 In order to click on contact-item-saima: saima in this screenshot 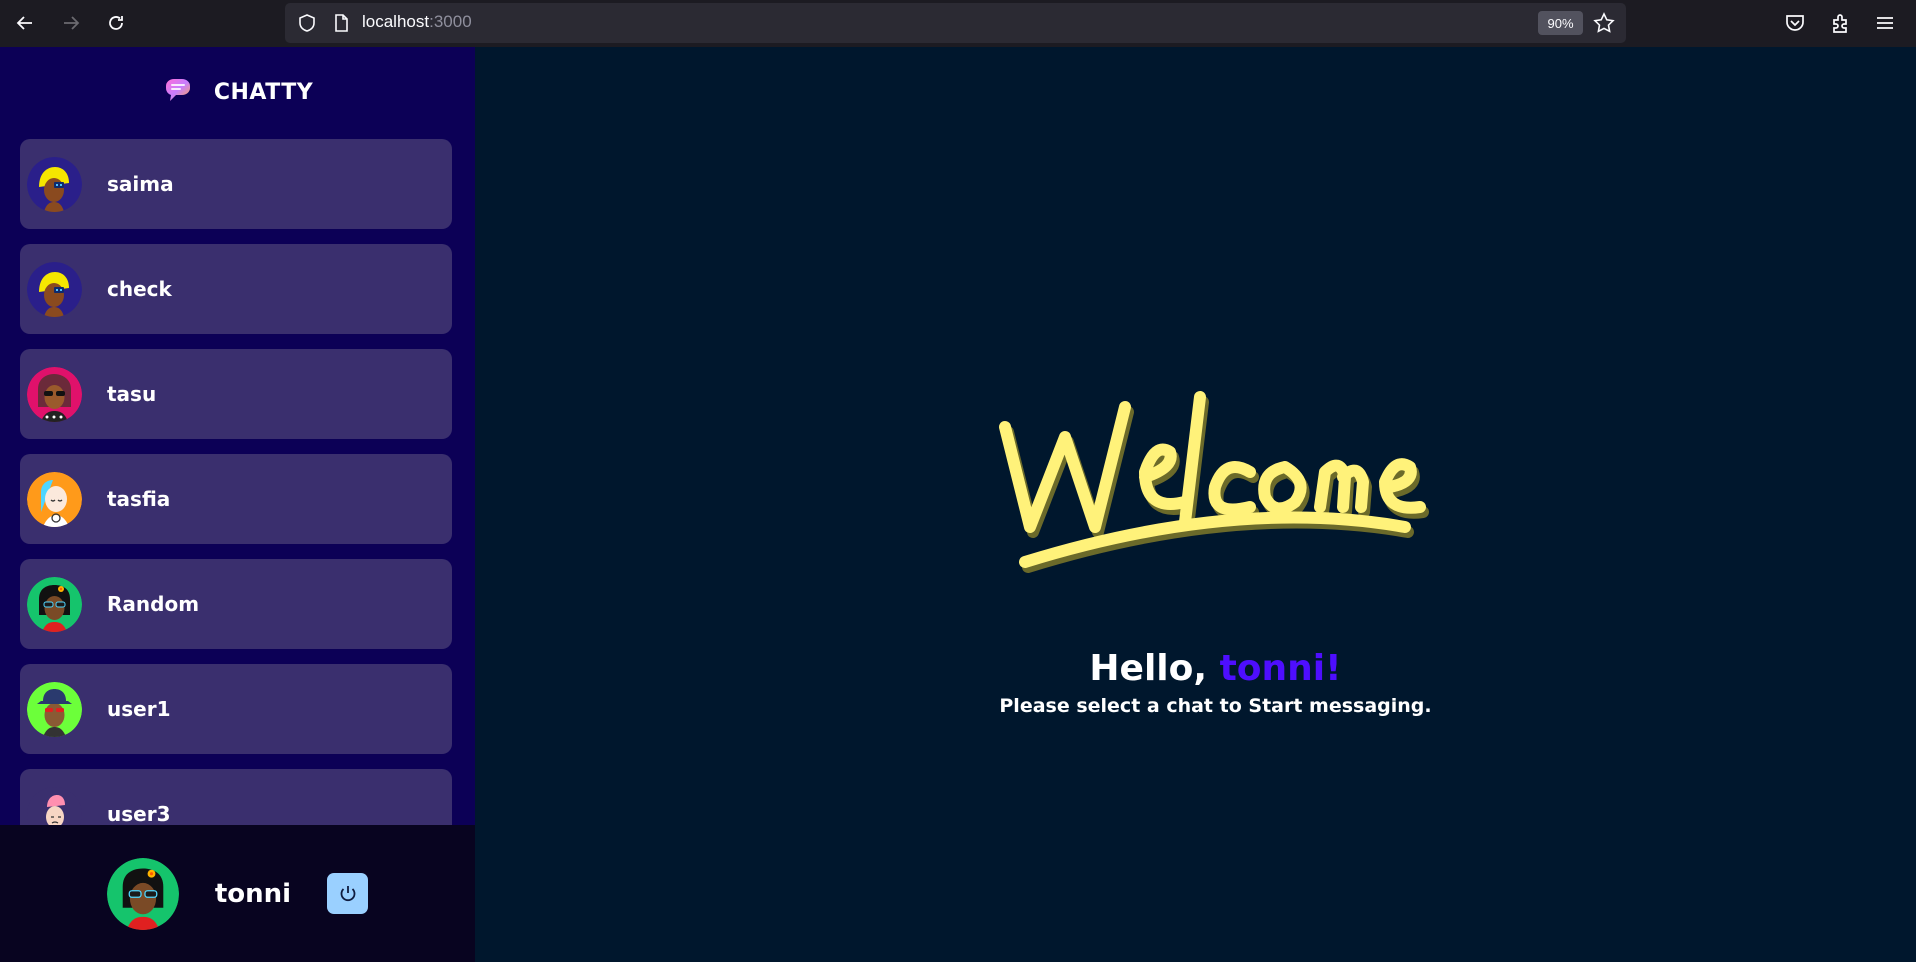, I will do `click(236, 184)`.